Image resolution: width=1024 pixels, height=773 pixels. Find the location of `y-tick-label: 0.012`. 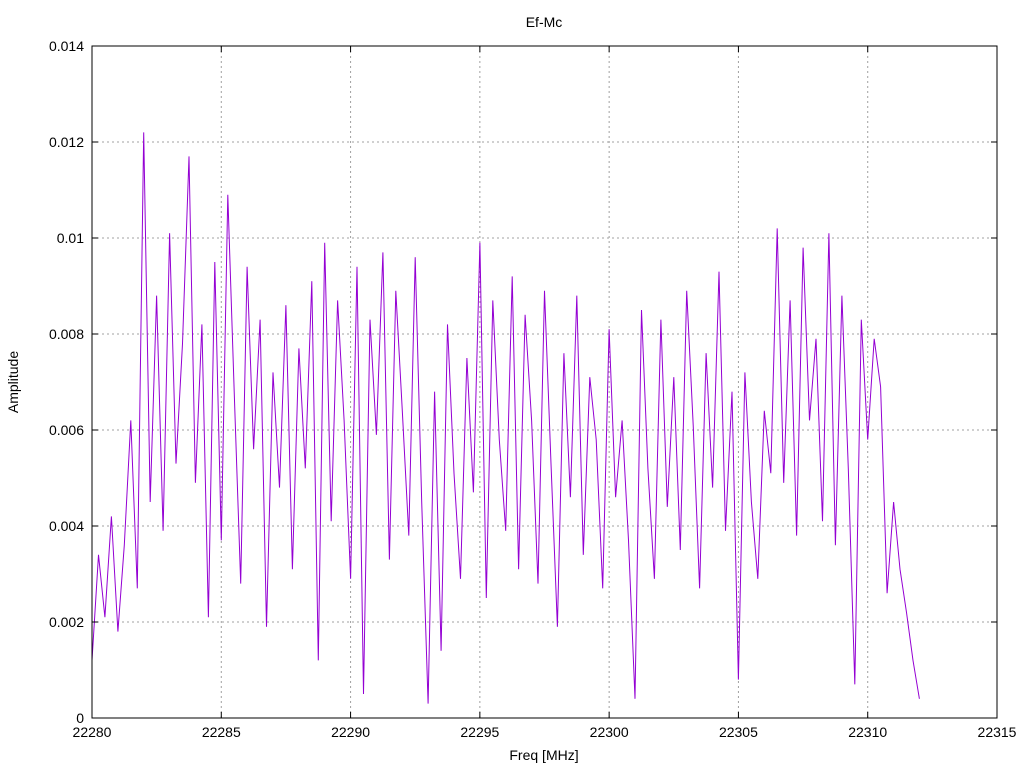

y-tick-label: 0.012 is located at coordinates (66, 142).